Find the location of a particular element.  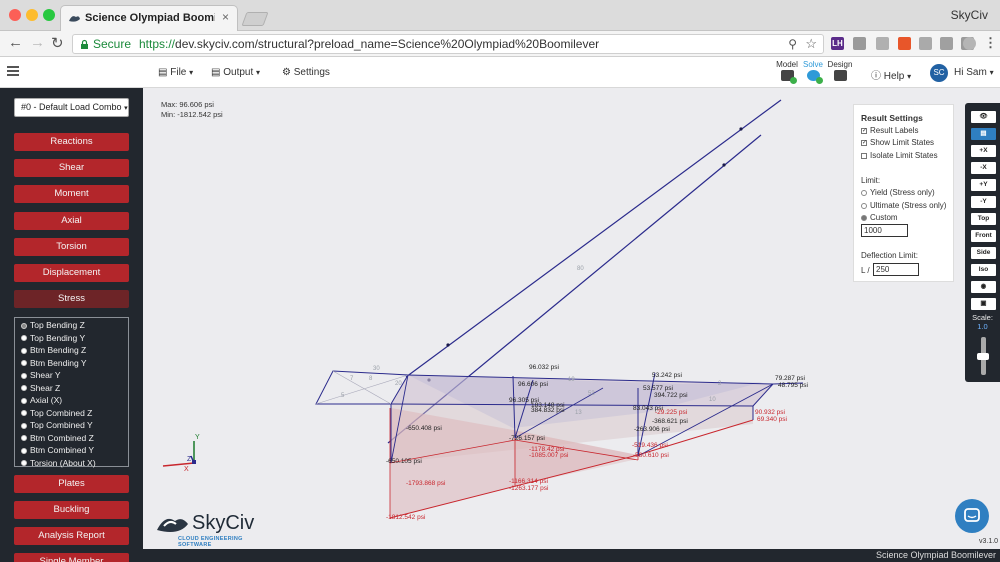

camera-icon: ◉ is located at coordinates (983, 287).